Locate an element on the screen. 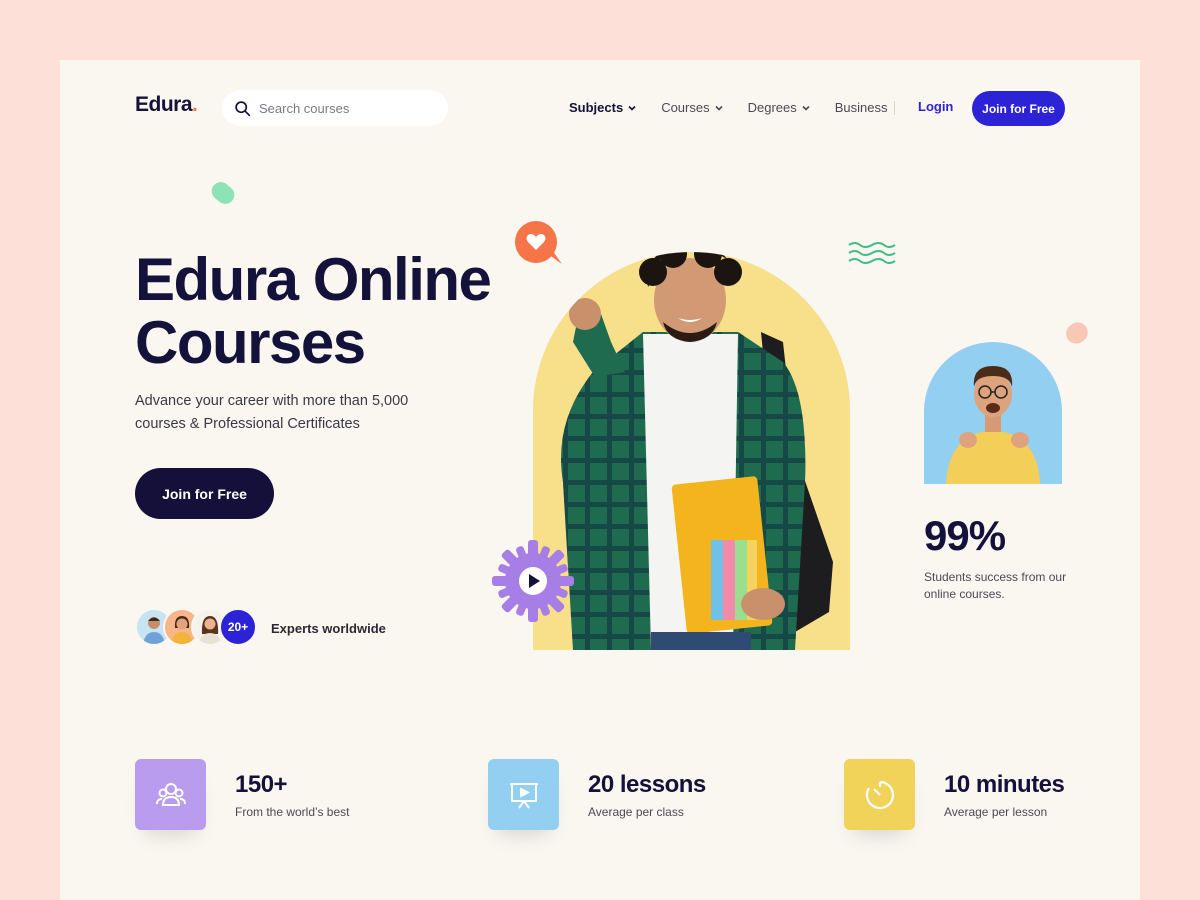 This screenshot has height=900, width=1200. nav-business-label: Business is located at coordinates (861, 107).